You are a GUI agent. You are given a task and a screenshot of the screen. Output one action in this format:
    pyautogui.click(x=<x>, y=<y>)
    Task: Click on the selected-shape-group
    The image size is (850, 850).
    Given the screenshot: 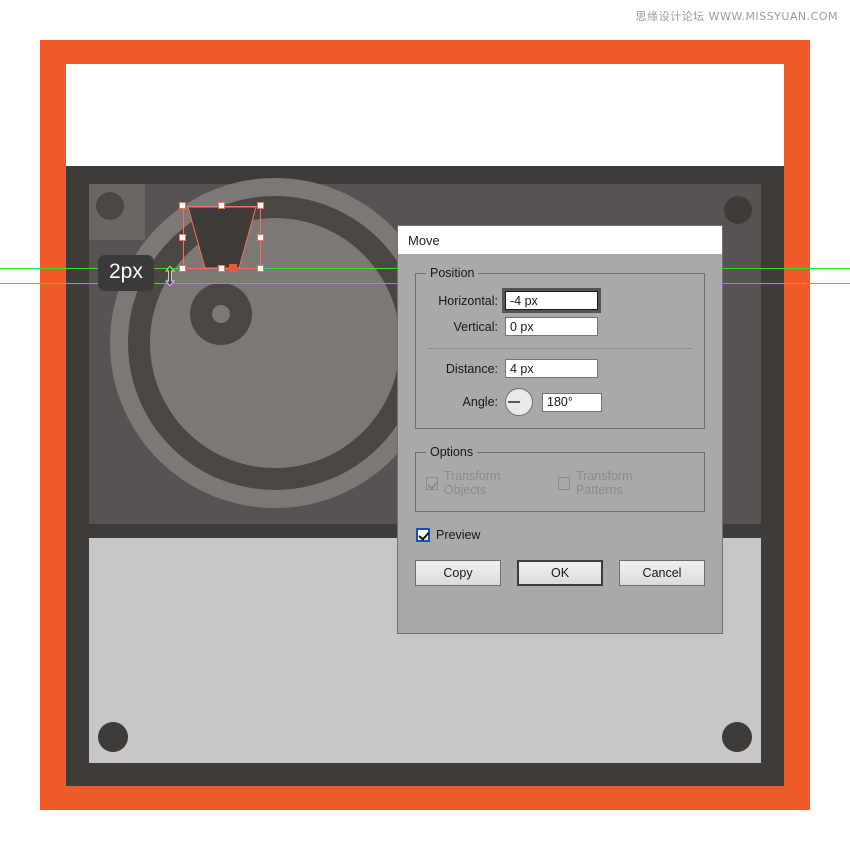 What is the action you would take?
    pyautogui.click(x=221, y=237)
    